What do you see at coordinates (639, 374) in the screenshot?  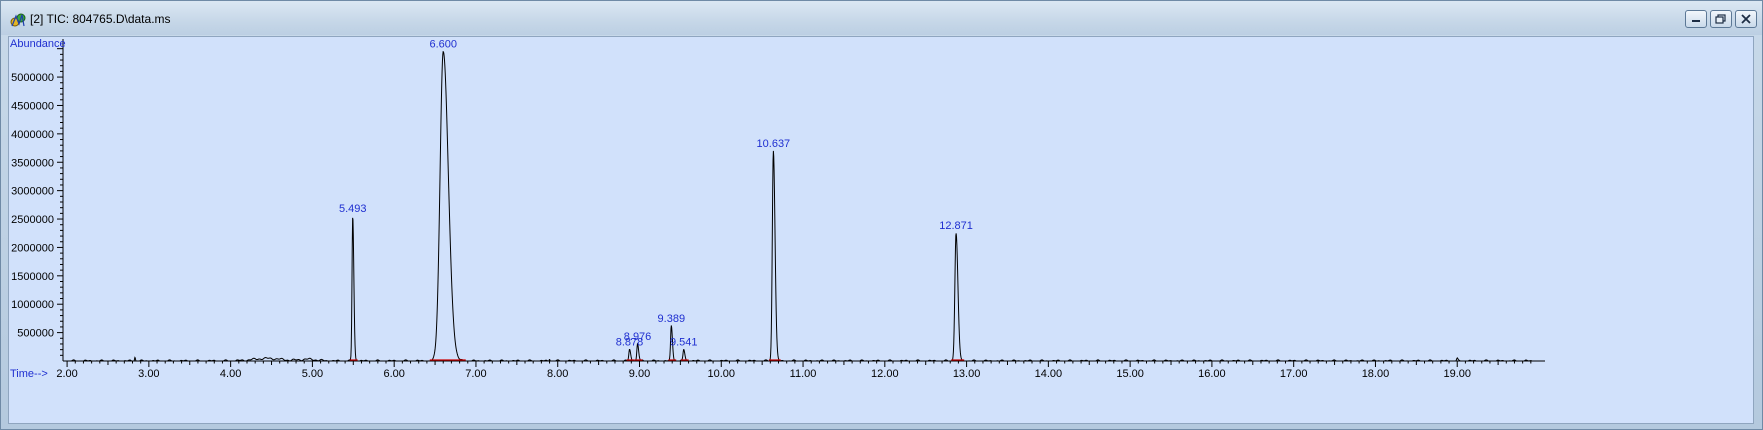 I see `x-tick-label: 9.00` at bounding box center [639, 374].